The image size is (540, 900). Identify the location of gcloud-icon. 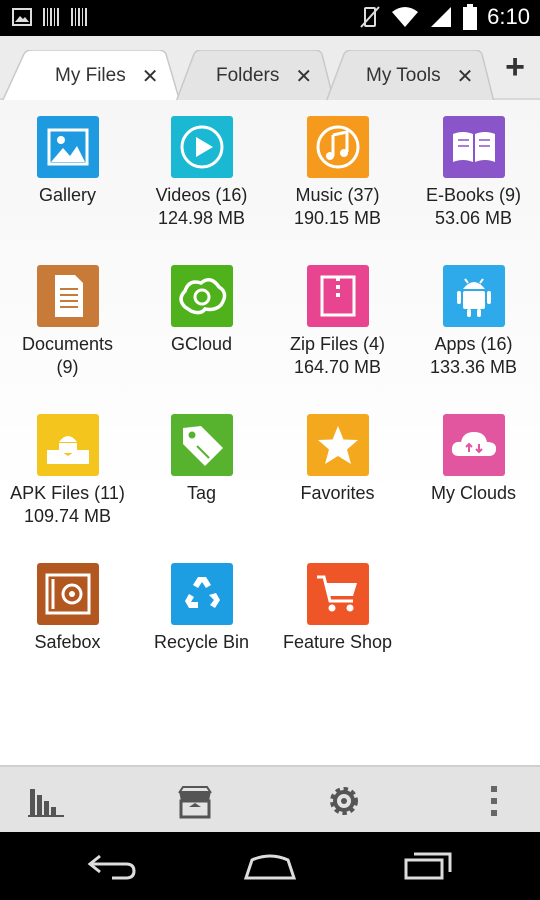
(201, 296).